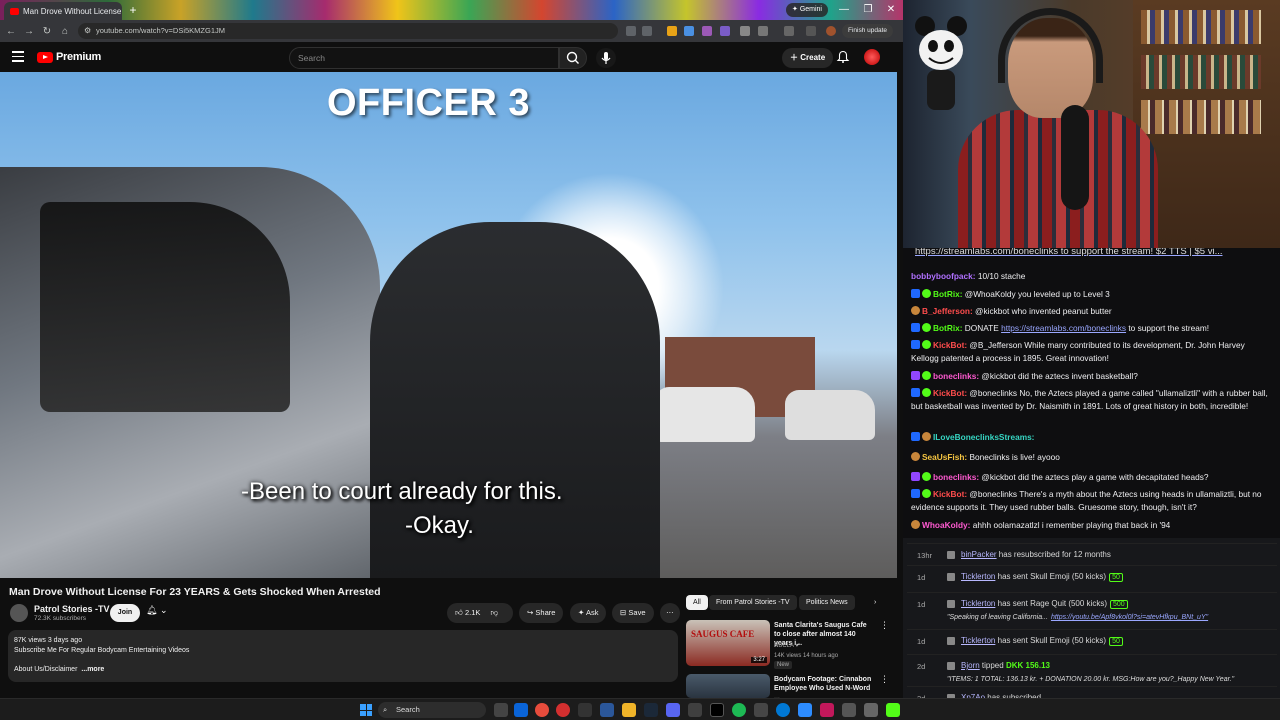  What do you see at coordinates (467, 612) in the screenshot?
I see `like-button: 👍︎ 2.1K` at bounding box center [467, 612].